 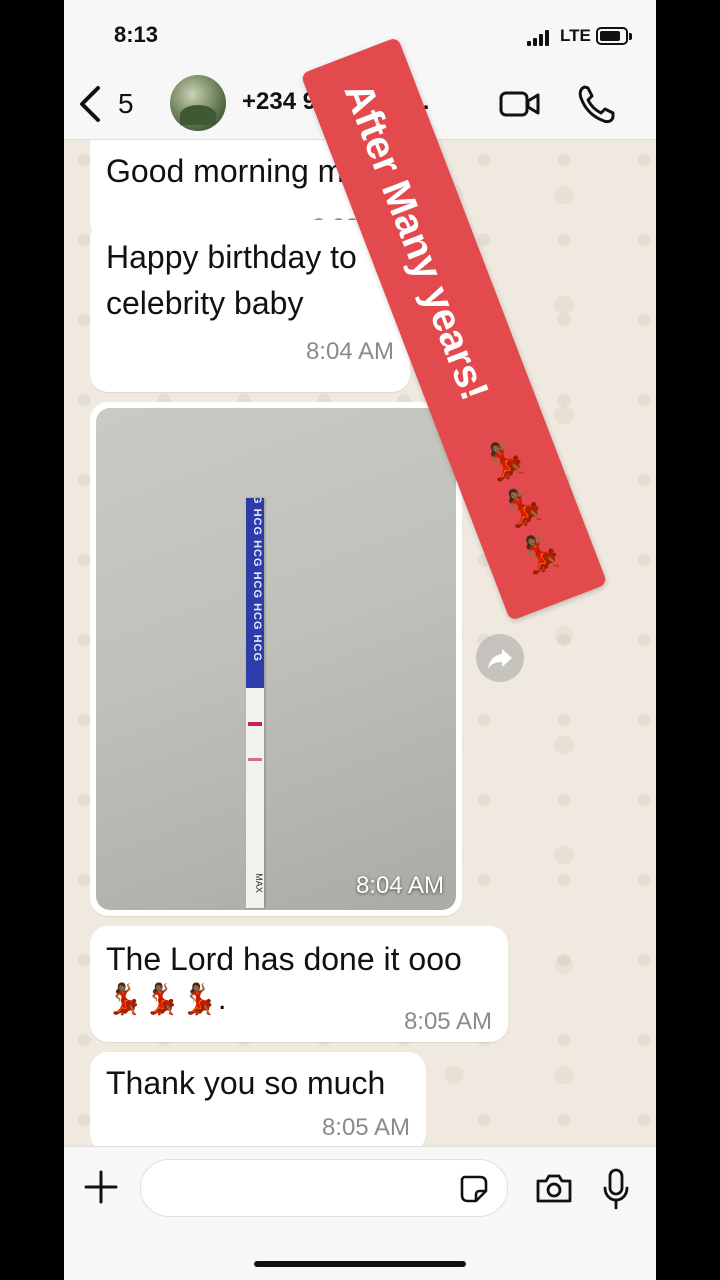 What do you see at coordinates (231, 257) in the screenshot?
I see `message-text-line-1: Happy birthday to` at bounding box center [231, 257].